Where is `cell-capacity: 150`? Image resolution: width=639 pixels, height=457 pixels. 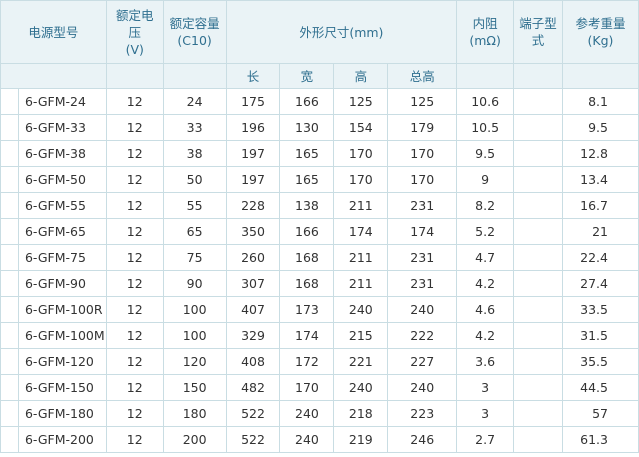
cell-capacity: 150 is located at coordinates (194, 387).